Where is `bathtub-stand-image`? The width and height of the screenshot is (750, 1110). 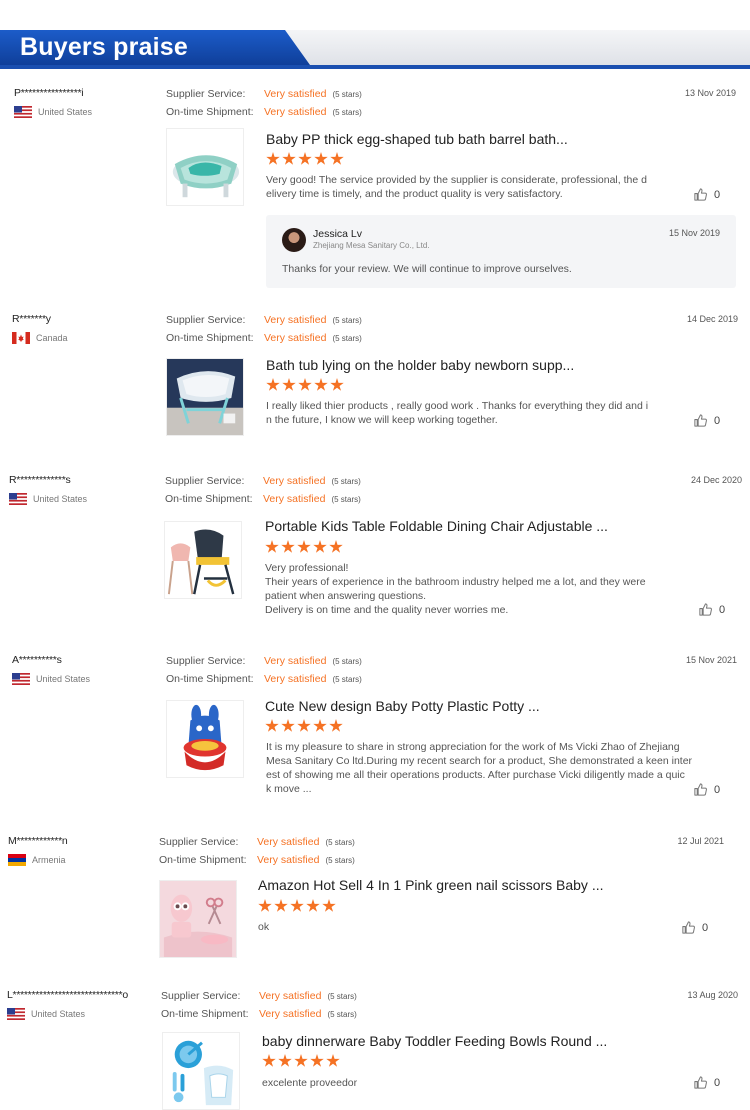 bathtub-stand-image is located at coordinates (205, 397).